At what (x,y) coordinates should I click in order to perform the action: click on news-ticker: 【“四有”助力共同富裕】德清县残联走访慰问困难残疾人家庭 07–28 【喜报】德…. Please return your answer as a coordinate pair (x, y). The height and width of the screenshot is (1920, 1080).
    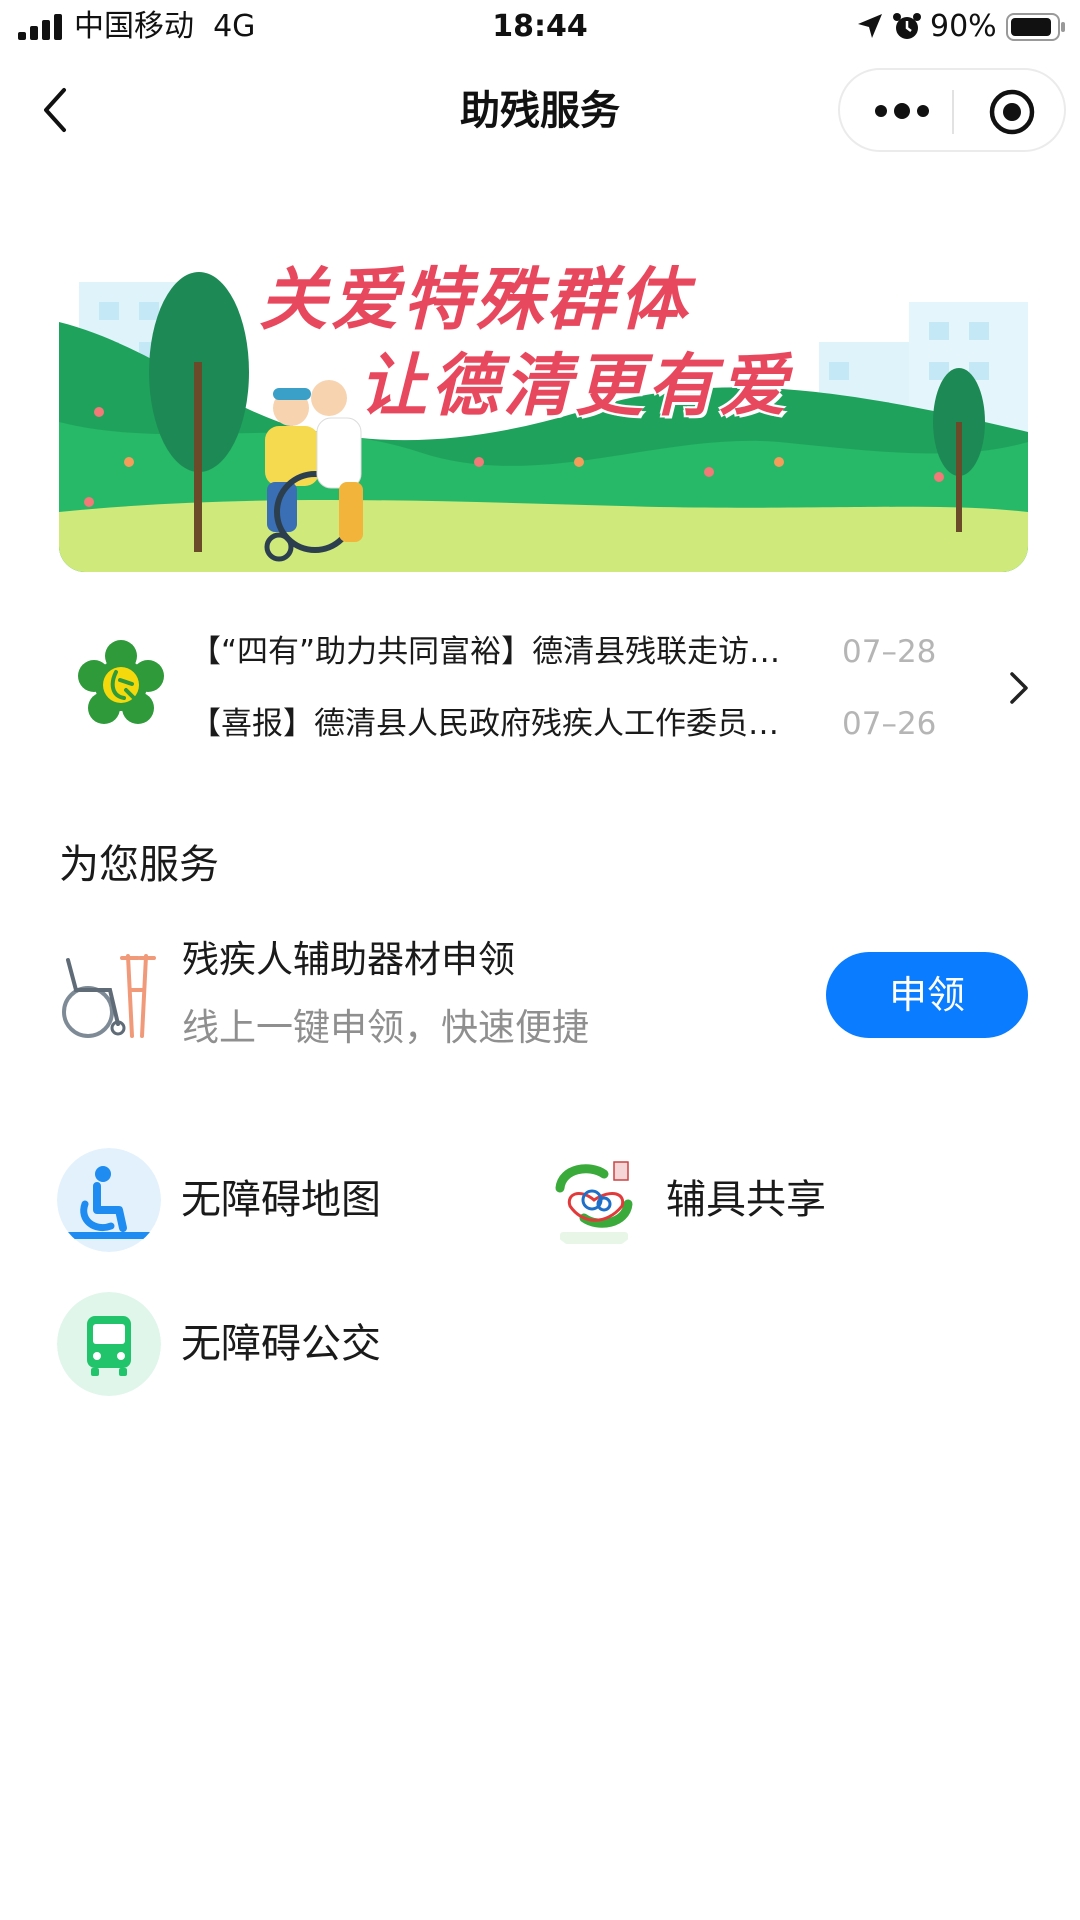
    Looking at the image, I should click on (540, 685).